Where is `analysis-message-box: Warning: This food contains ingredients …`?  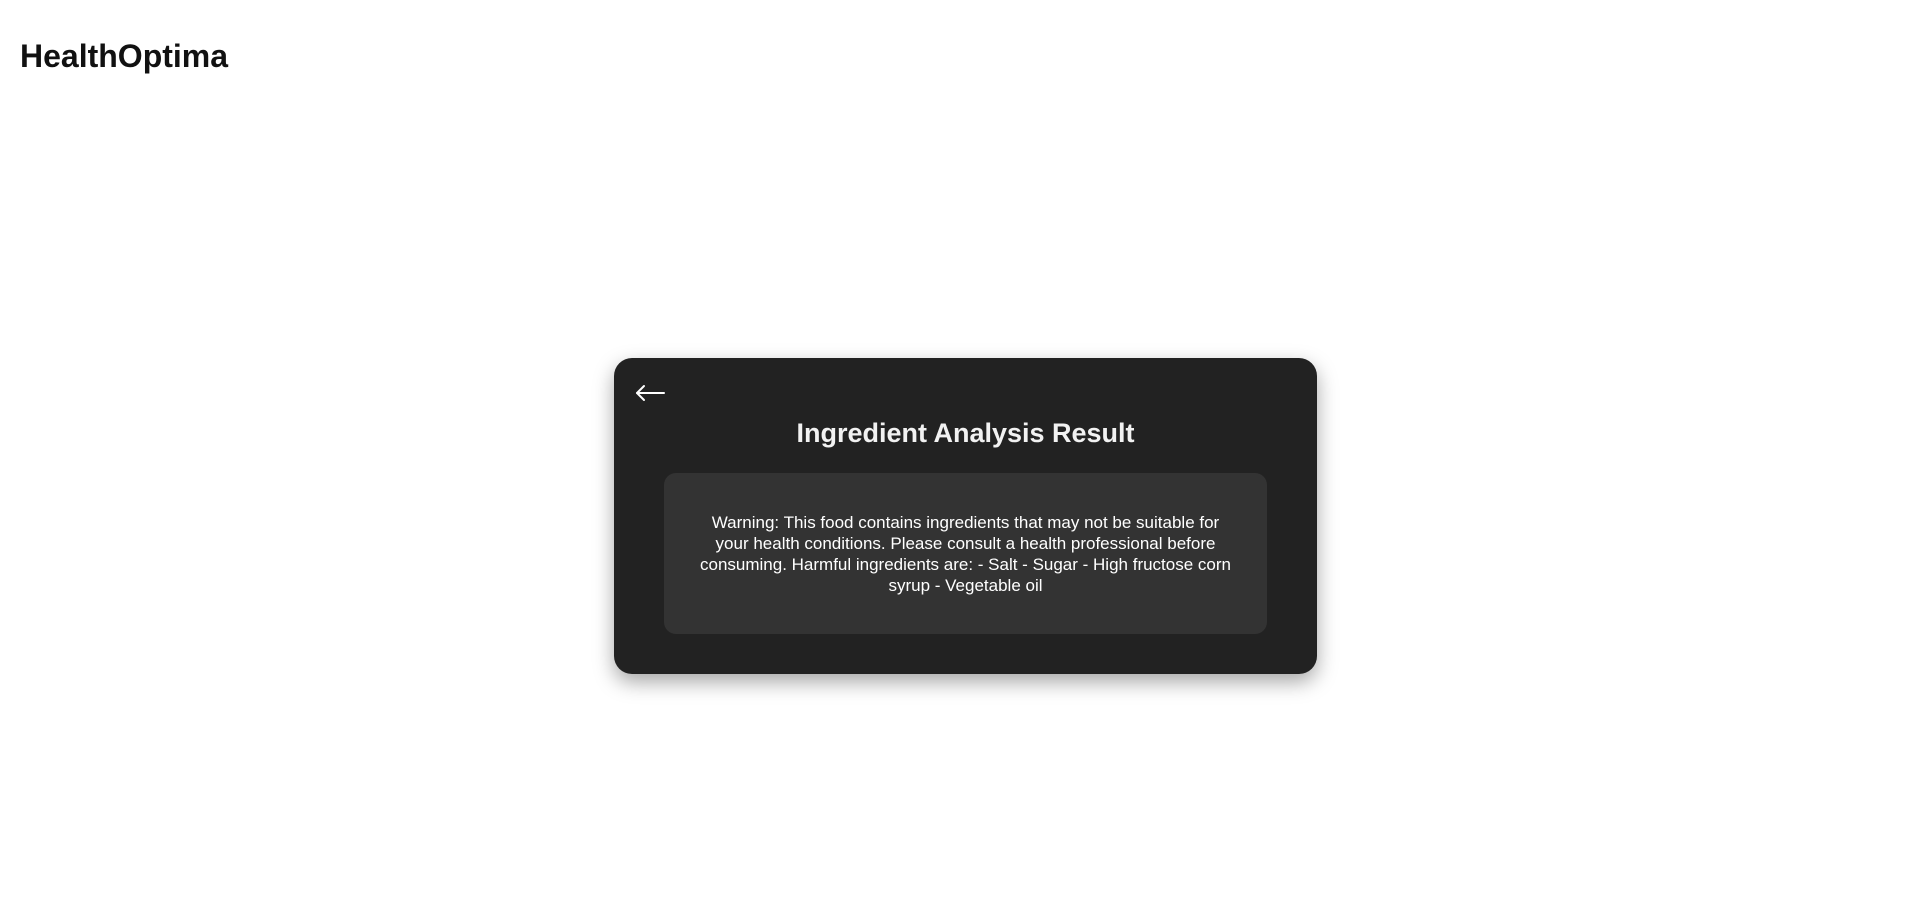 analysis-message-box: Warning: This food contains ingredients … is located at coordinates (965, 553).